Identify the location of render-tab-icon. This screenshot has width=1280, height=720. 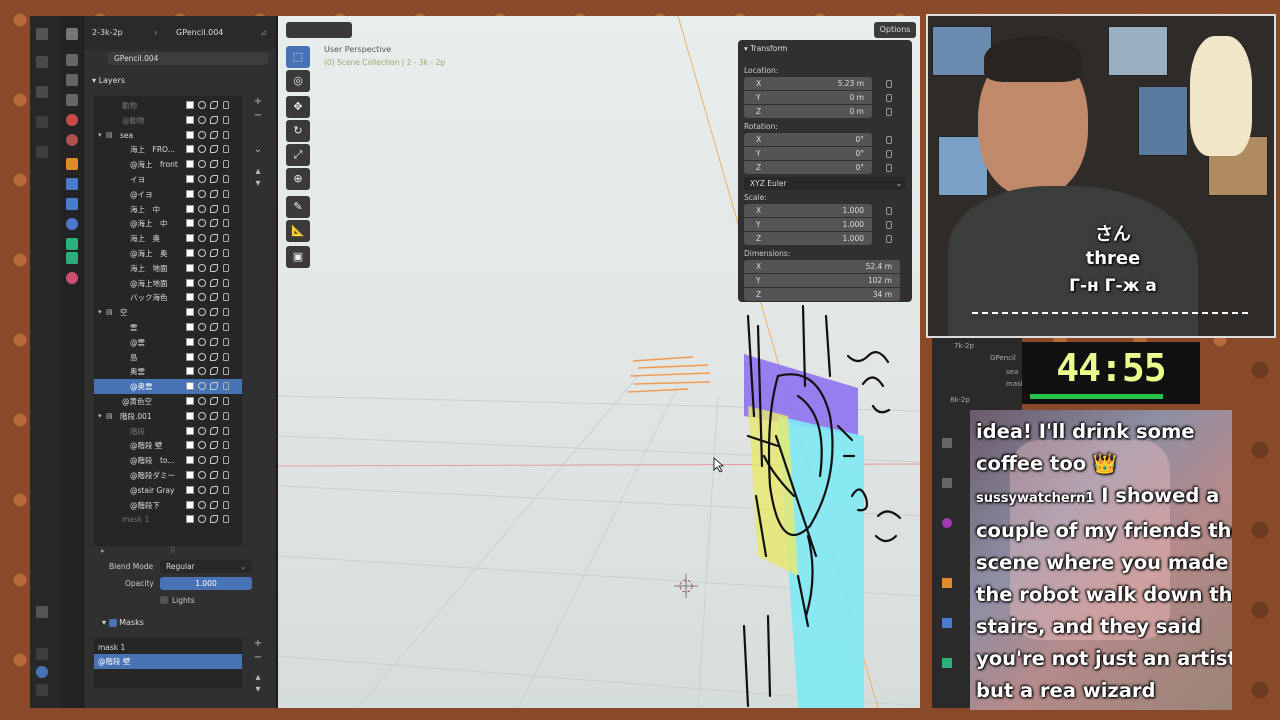
(72, 60).